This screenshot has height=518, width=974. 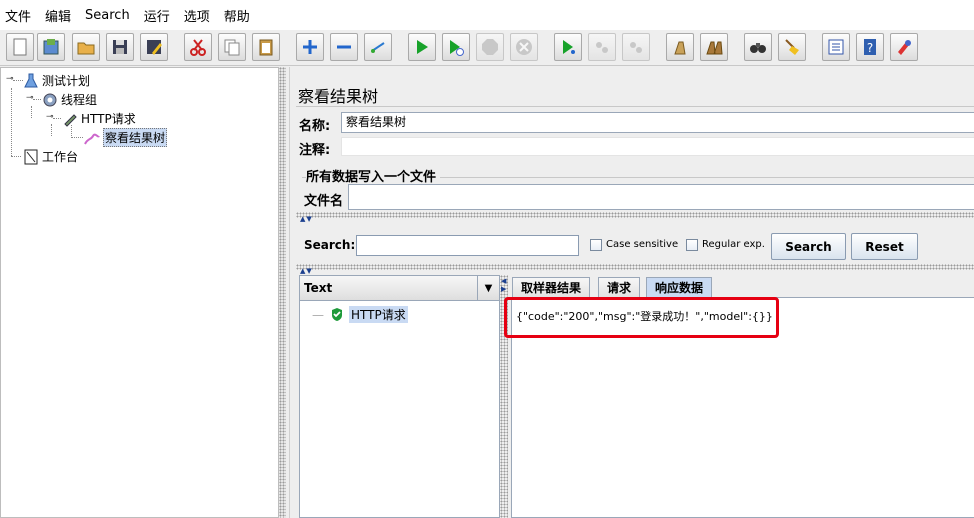 I want to click on clipboard-icon, so click(x=31, y=157).